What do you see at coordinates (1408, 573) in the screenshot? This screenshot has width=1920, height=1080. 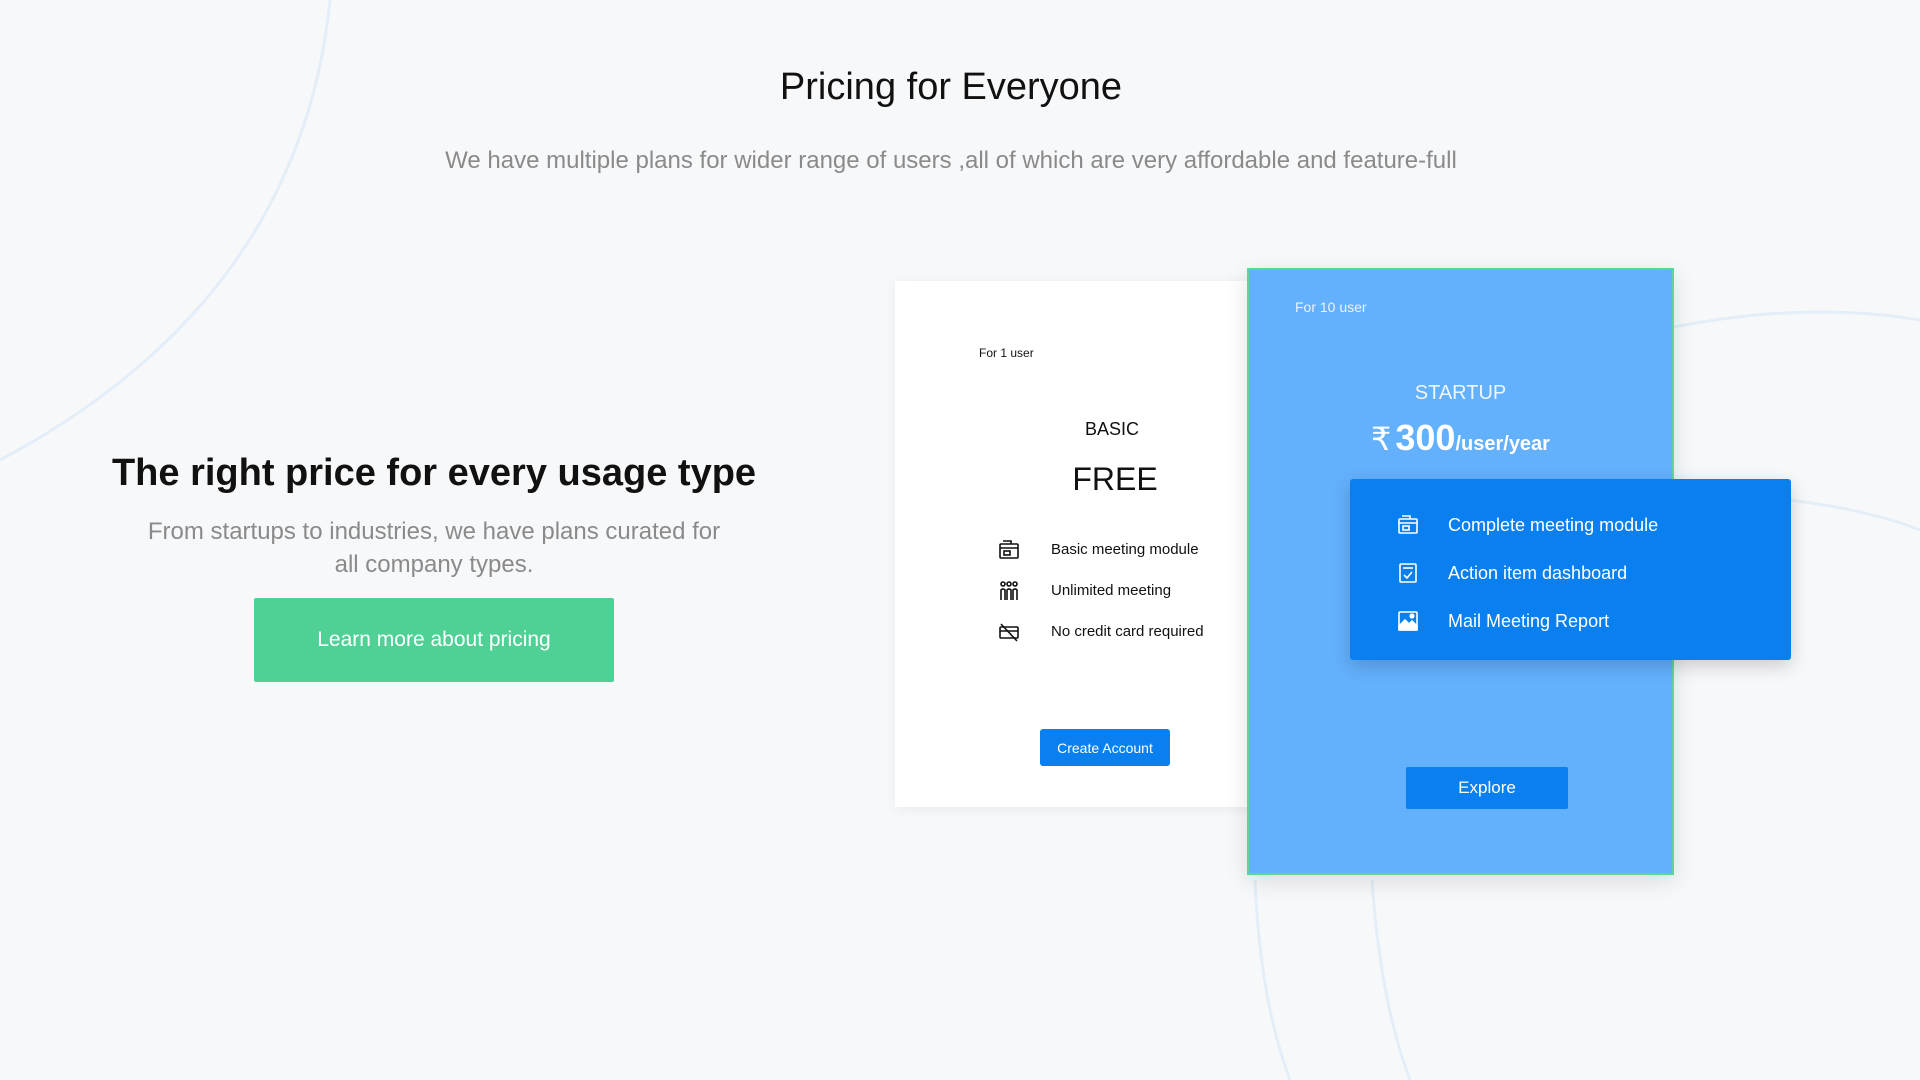 I see `checklist-icon` at bounding box center [1408, 573].